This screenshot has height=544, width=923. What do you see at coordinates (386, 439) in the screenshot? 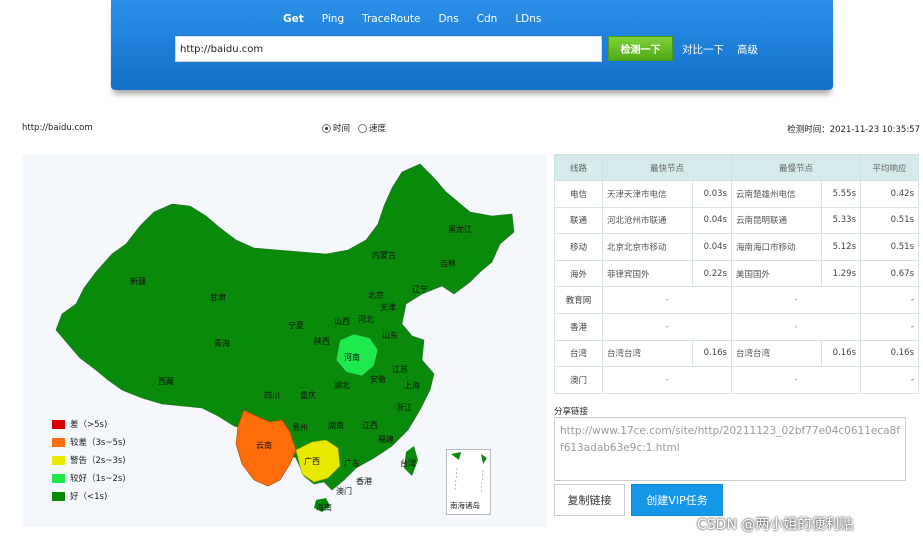
I see `map-label-fujian: 福建` at bounding box center [386, 439].